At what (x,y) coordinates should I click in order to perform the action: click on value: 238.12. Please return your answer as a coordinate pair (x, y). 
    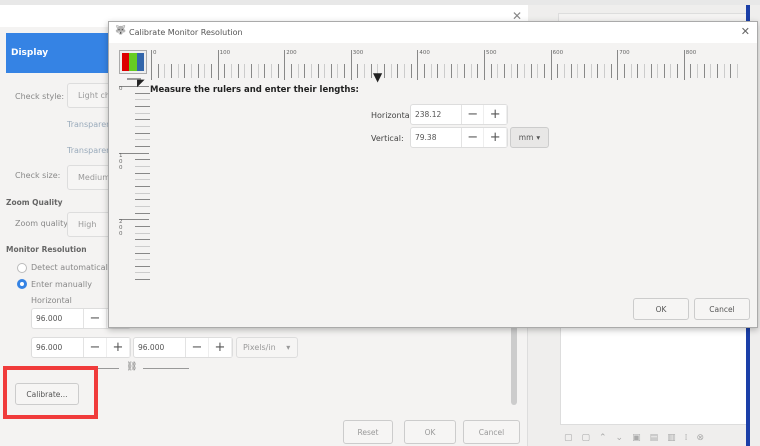
    Looking at the image, I should click on (436, 114).